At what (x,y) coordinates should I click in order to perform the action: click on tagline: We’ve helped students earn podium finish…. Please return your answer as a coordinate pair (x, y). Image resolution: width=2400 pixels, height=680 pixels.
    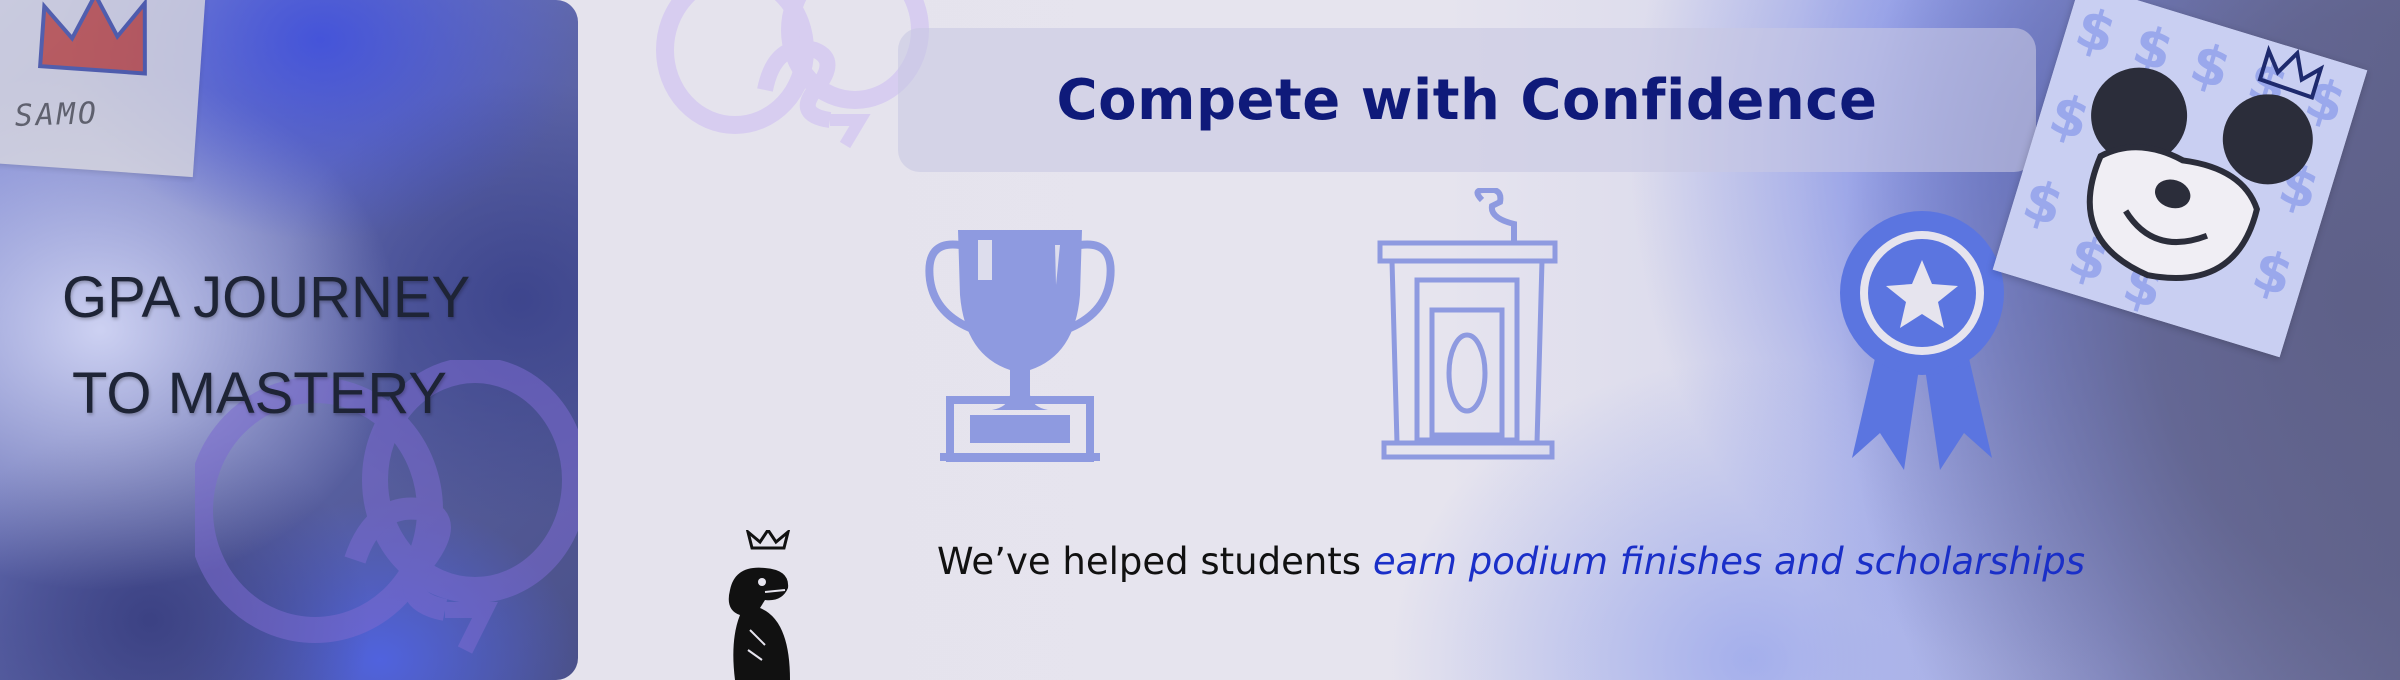
    Looking at the image, I should click on (1511, 561).